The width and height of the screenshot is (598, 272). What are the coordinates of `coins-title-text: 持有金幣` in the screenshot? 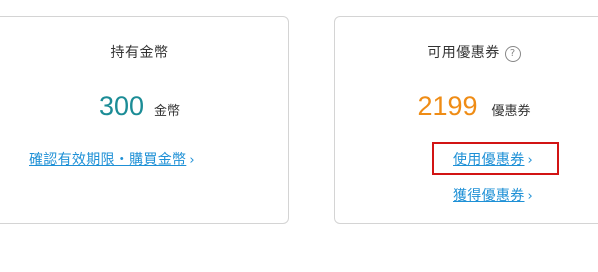 It's located at (139, 53).